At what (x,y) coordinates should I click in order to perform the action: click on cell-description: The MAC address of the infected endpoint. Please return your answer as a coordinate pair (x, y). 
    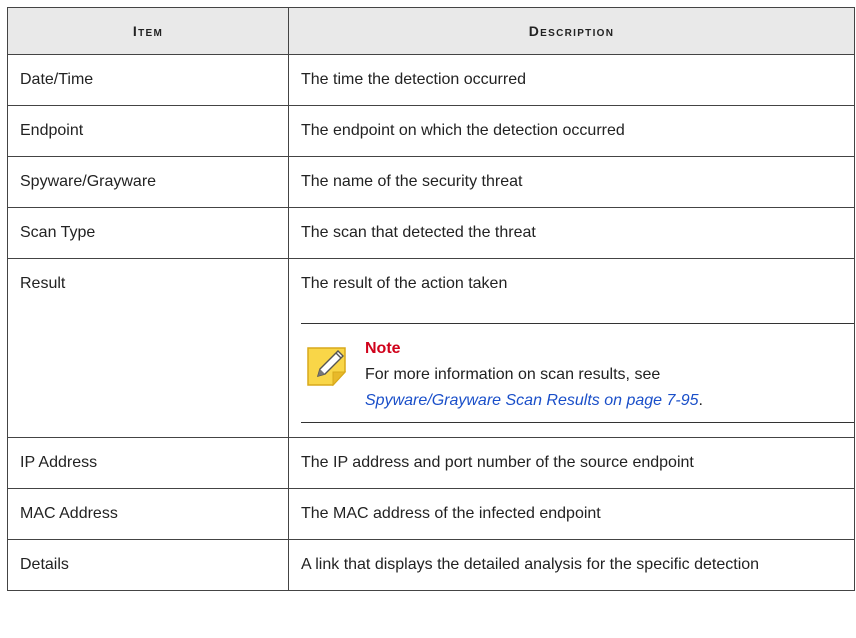
    Looking at the image, I should click on (571, 514).